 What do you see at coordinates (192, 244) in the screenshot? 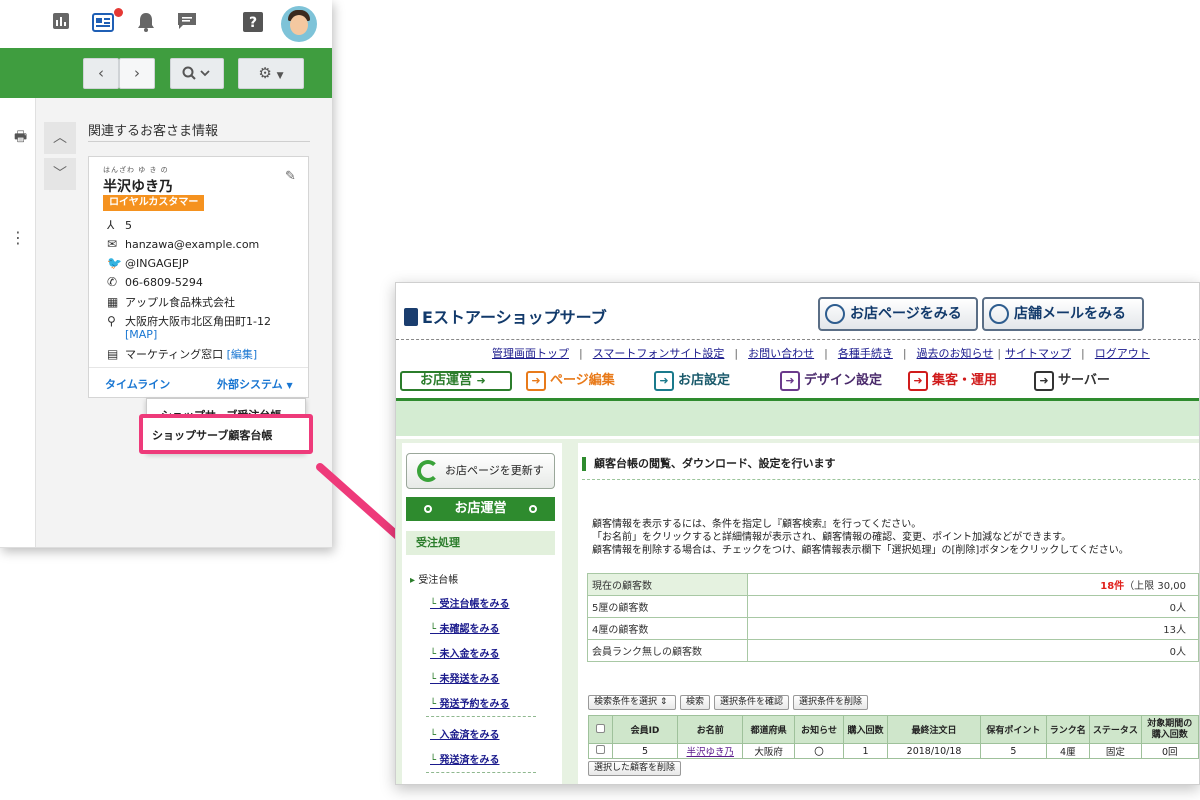
I see `email-value: hanzawa@example.com` at bounding box center [192, 244].